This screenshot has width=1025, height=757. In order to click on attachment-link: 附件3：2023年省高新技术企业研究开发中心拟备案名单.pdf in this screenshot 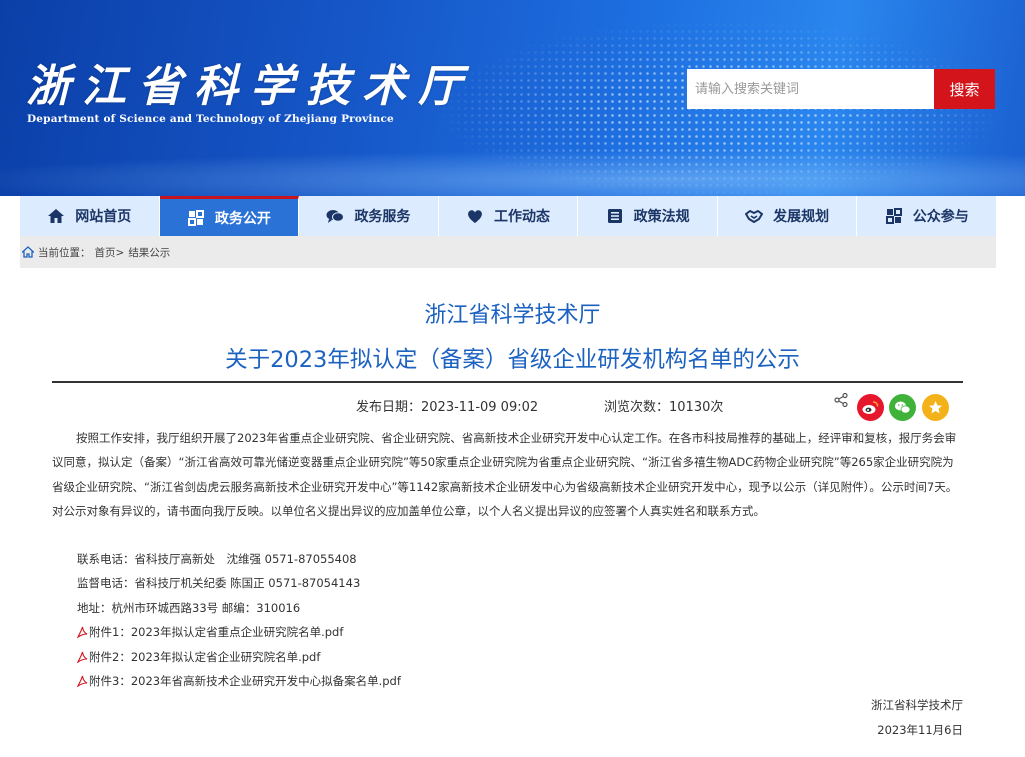, I will do `click(245, 681)`.